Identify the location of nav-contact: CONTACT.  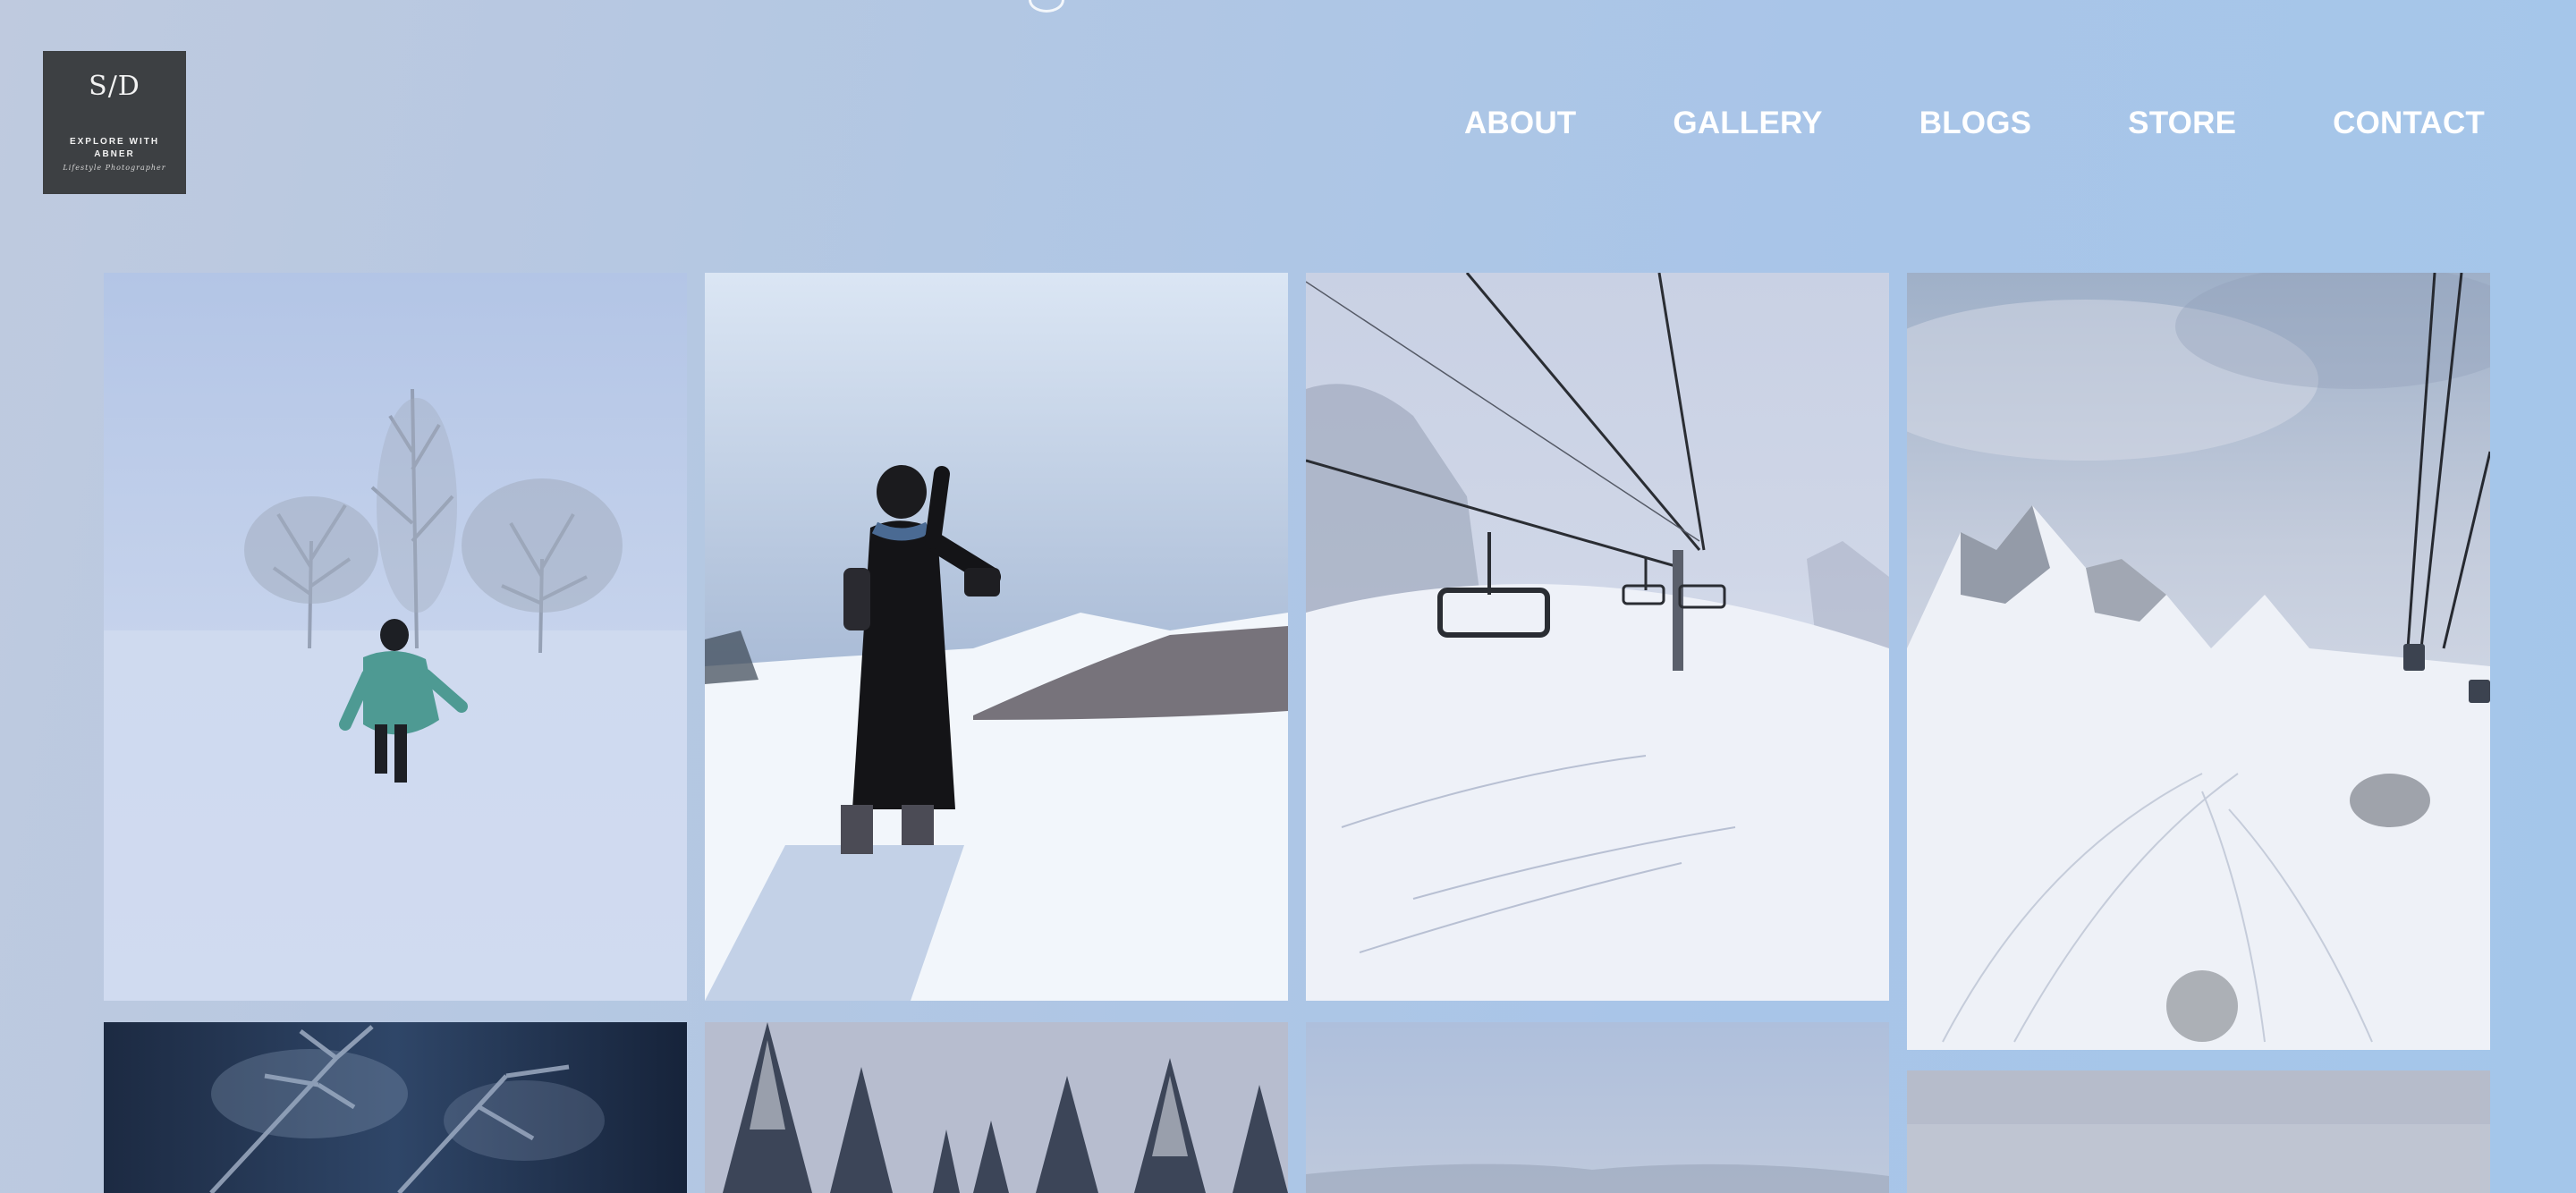
(2409, 124).